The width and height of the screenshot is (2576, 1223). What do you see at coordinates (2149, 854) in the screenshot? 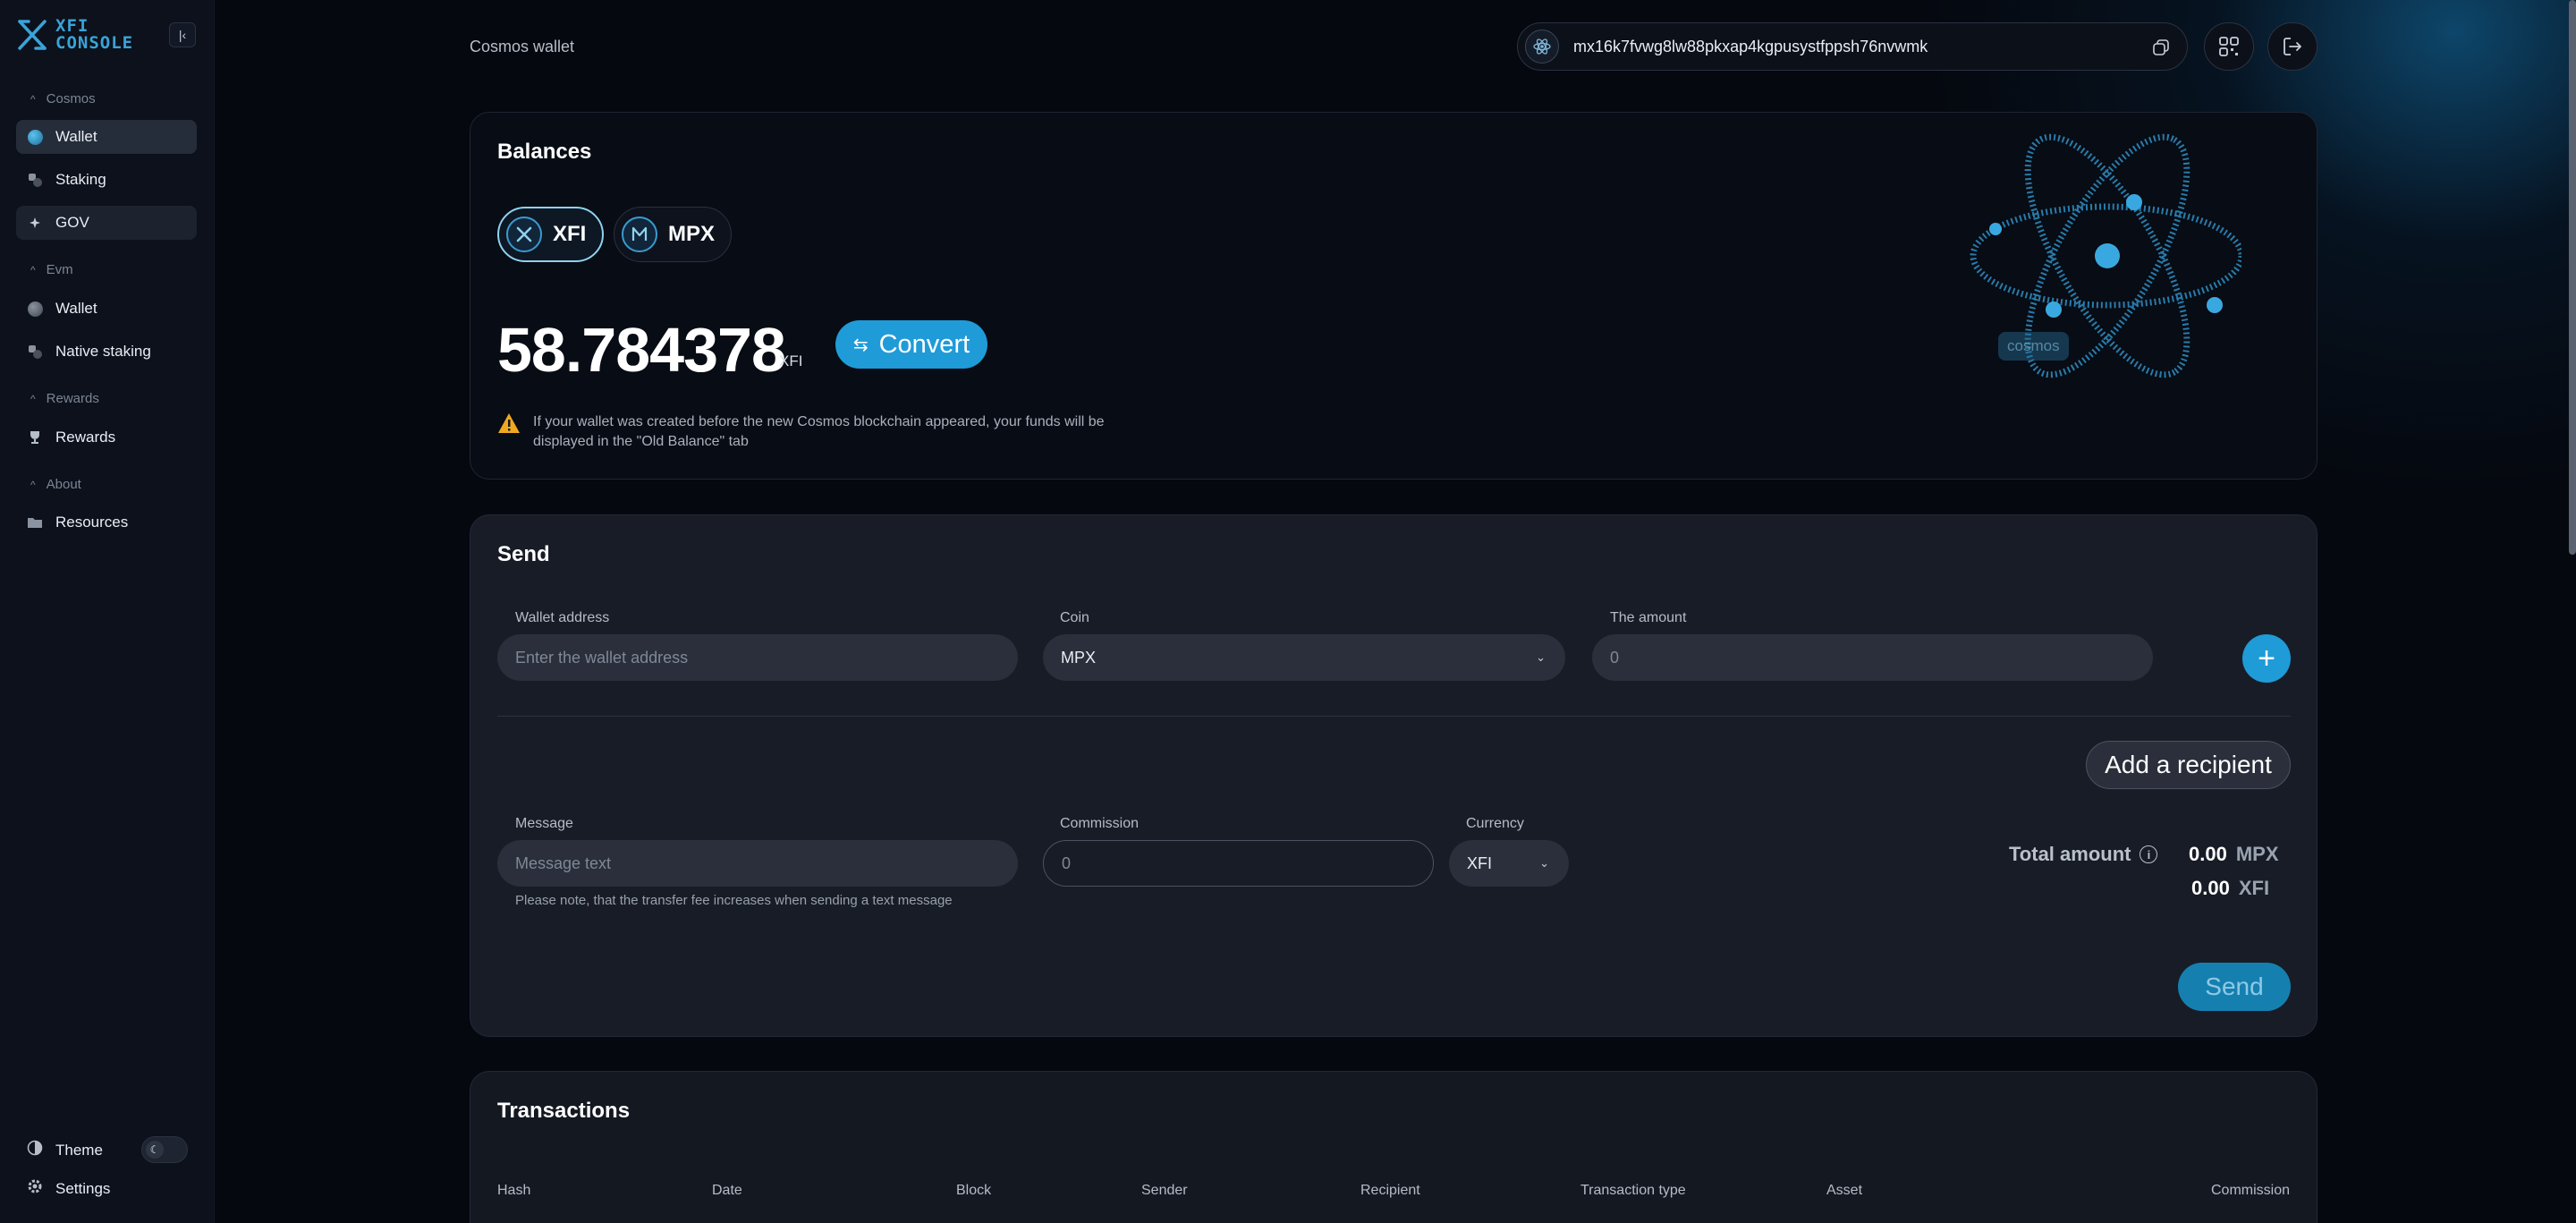
I see `info-icon: i` at bounding box center [2149, 854].